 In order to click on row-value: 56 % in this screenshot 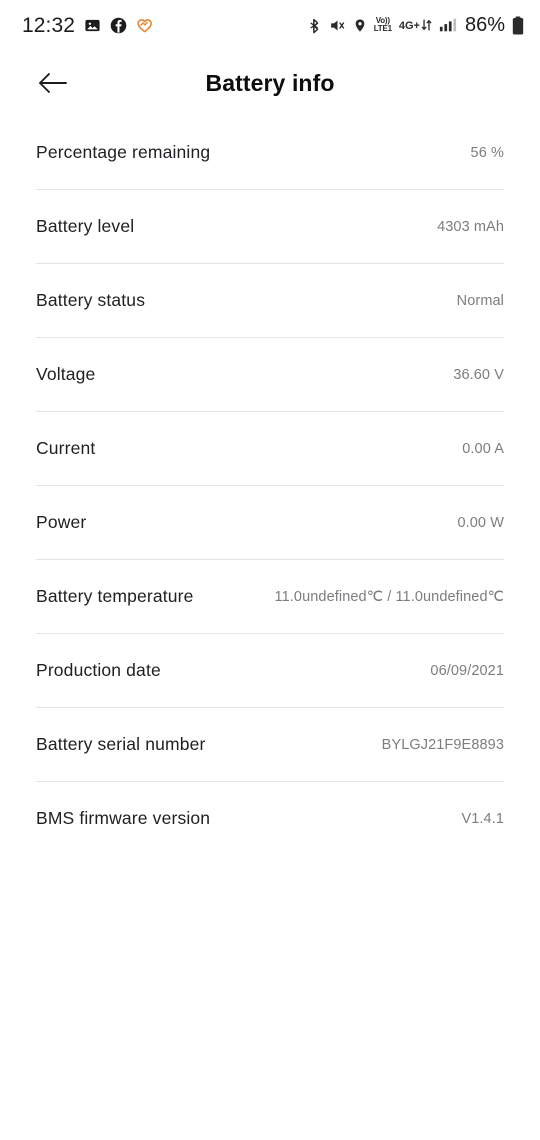, I will do `click(487, 152)`.